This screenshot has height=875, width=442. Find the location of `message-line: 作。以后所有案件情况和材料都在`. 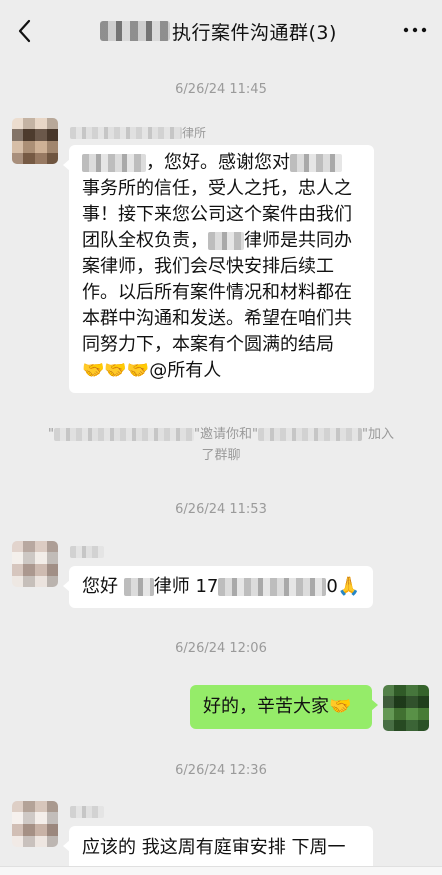

message-line: 作。以后所有案件情况和材料都在 is located at coordinates (217, 292).